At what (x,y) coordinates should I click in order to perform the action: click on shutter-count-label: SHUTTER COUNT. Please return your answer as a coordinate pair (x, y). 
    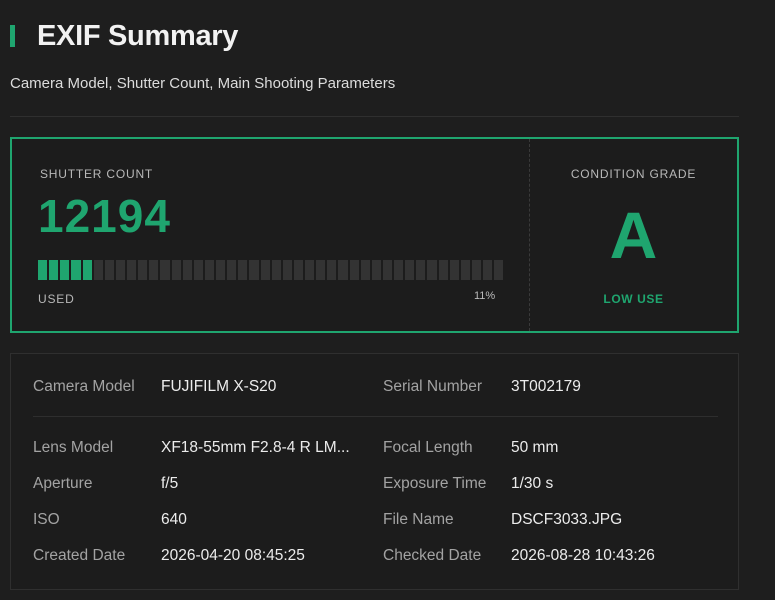
    Looking at the image, I should click on (97, 174).